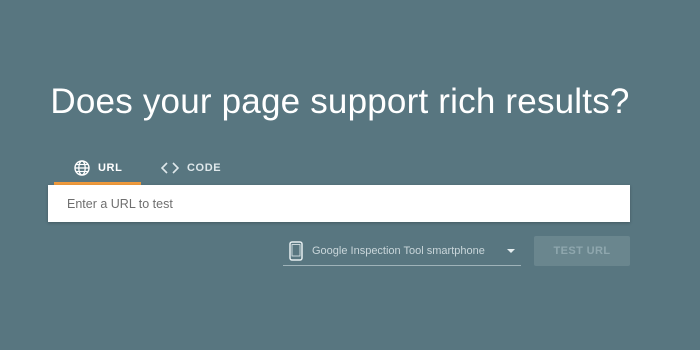 The width and height of the screenshot is (700, 350). What do you see at coordinates (296, 250) in the screenshot?
I see `smartphone-icon` at bounding box center [296, 250].